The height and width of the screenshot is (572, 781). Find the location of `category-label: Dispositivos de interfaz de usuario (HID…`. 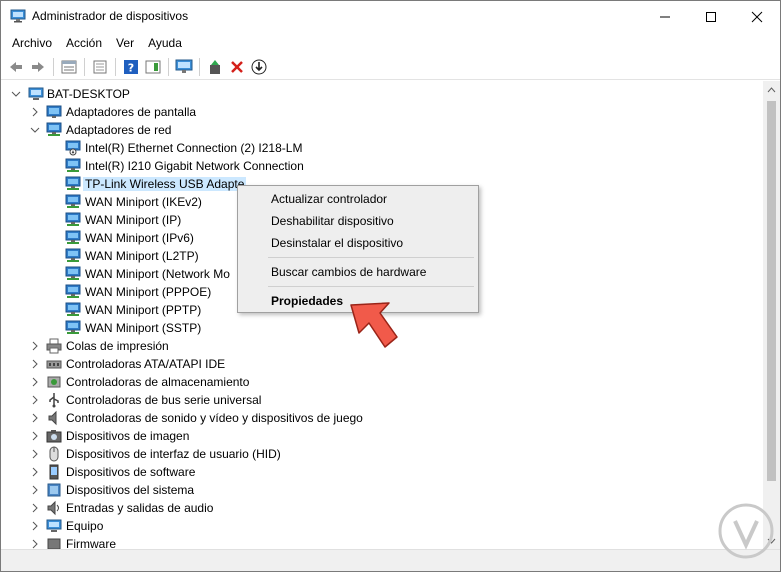

category-label: Dispositivos de interfaz de usuario (HID… is located at coordinates (173, 454).